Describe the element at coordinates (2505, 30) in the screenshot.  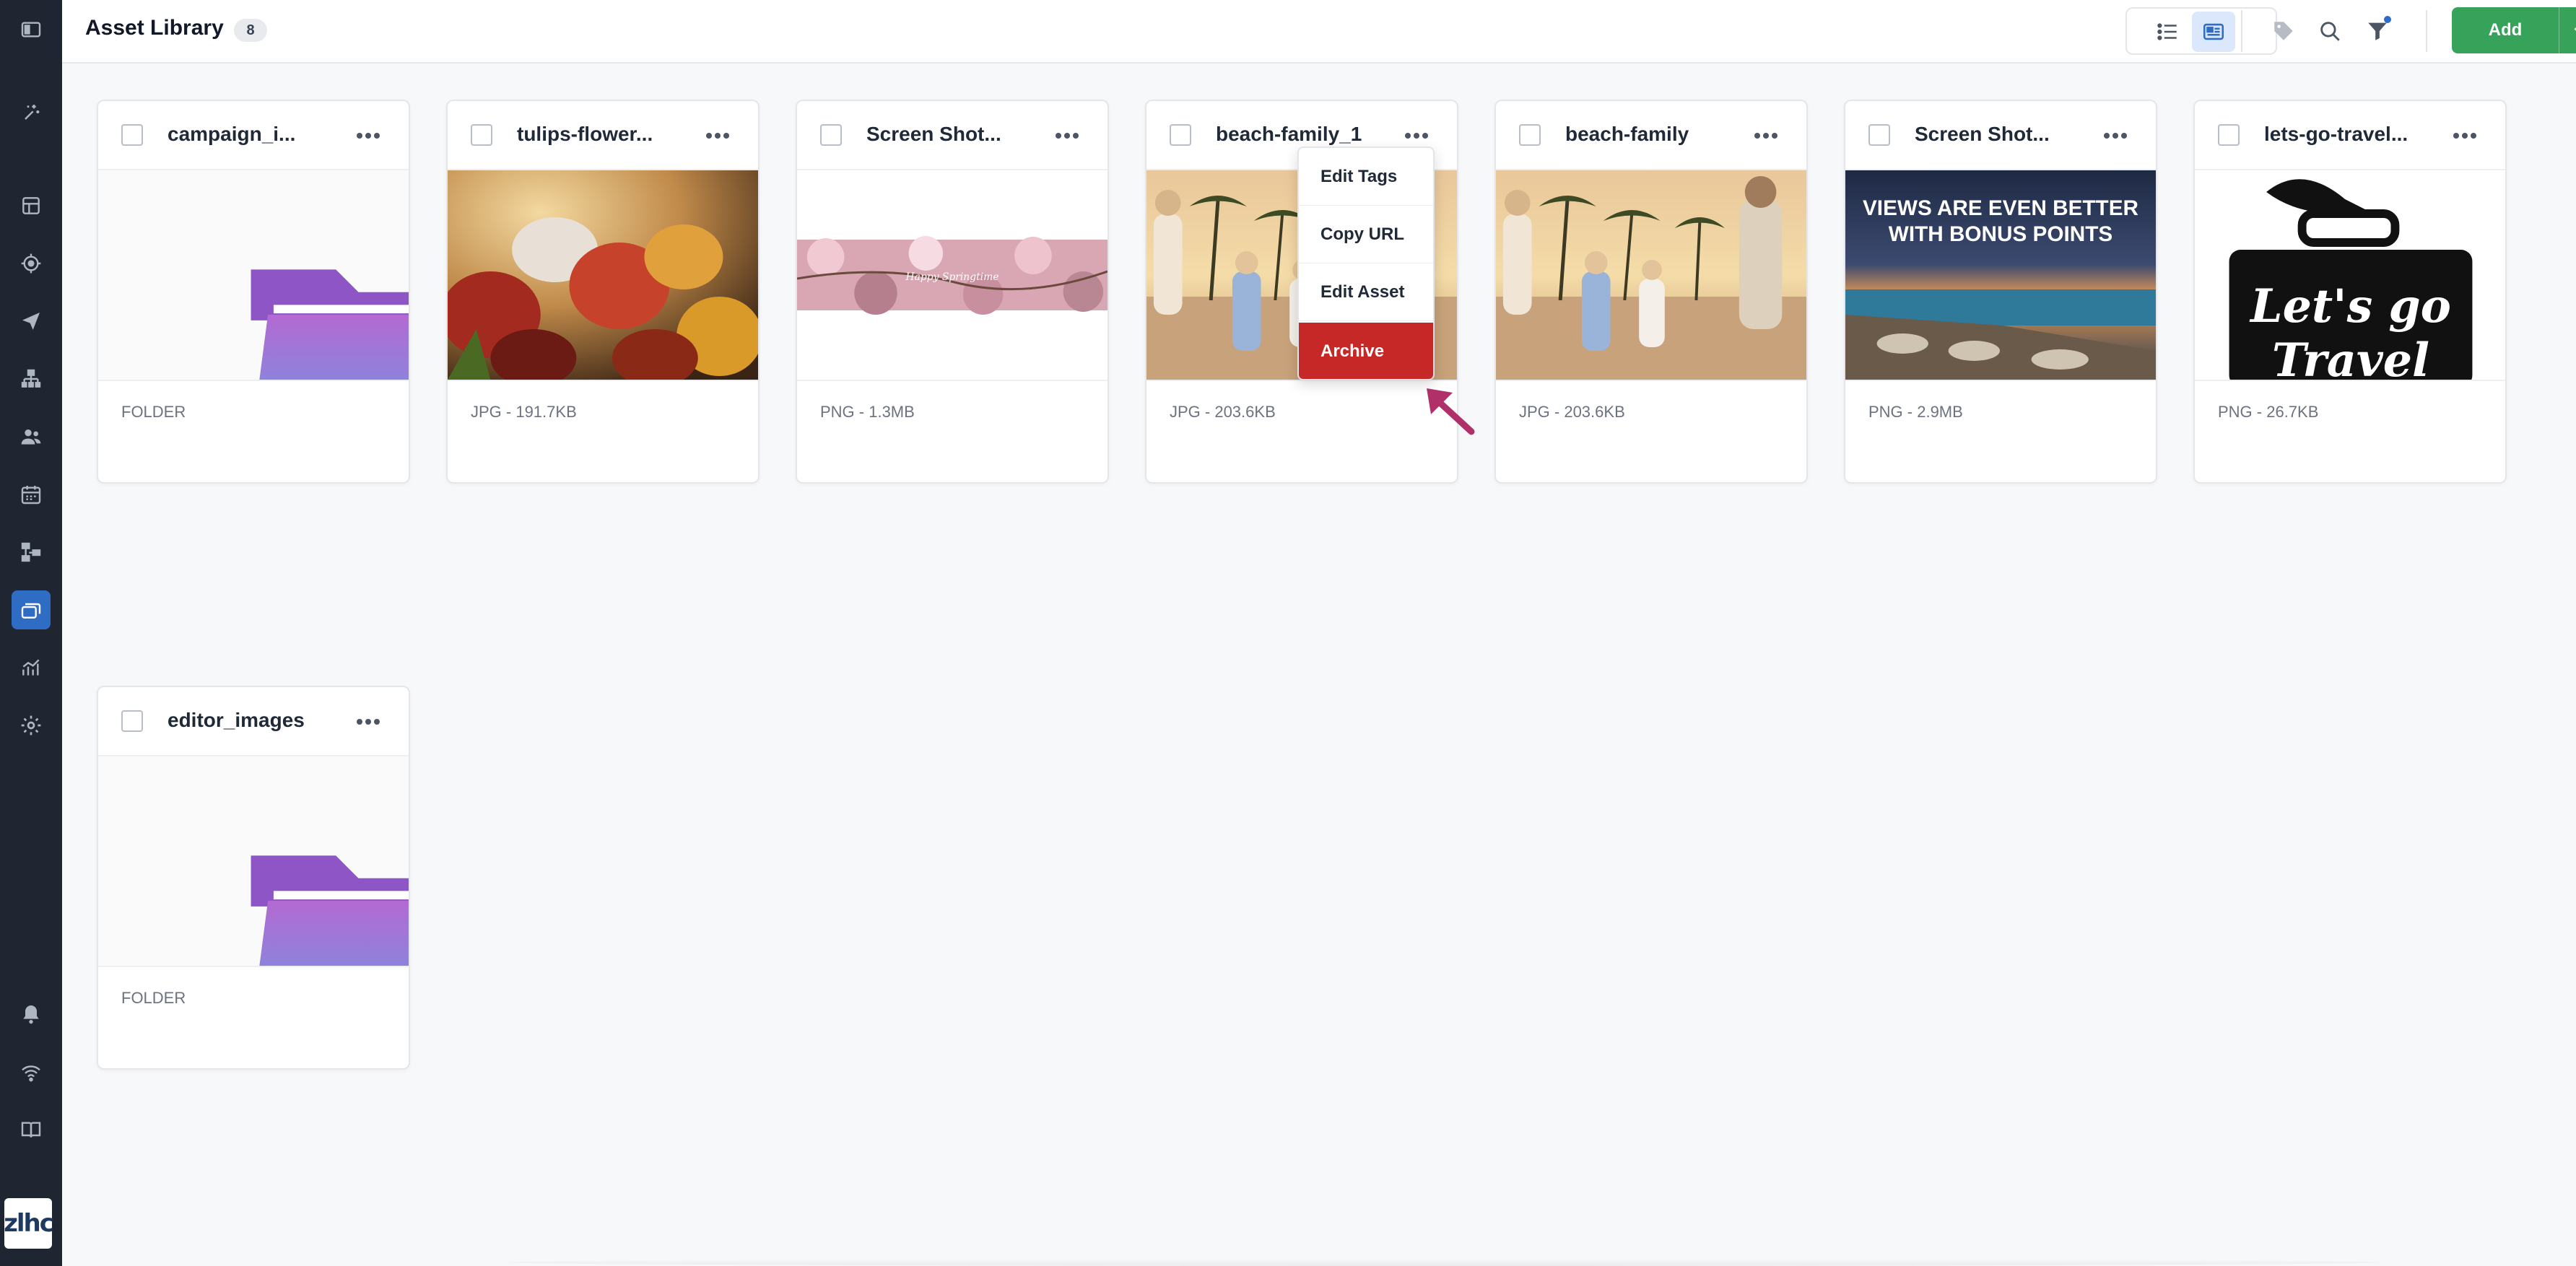
I see `add-button-label: Add` at that location.